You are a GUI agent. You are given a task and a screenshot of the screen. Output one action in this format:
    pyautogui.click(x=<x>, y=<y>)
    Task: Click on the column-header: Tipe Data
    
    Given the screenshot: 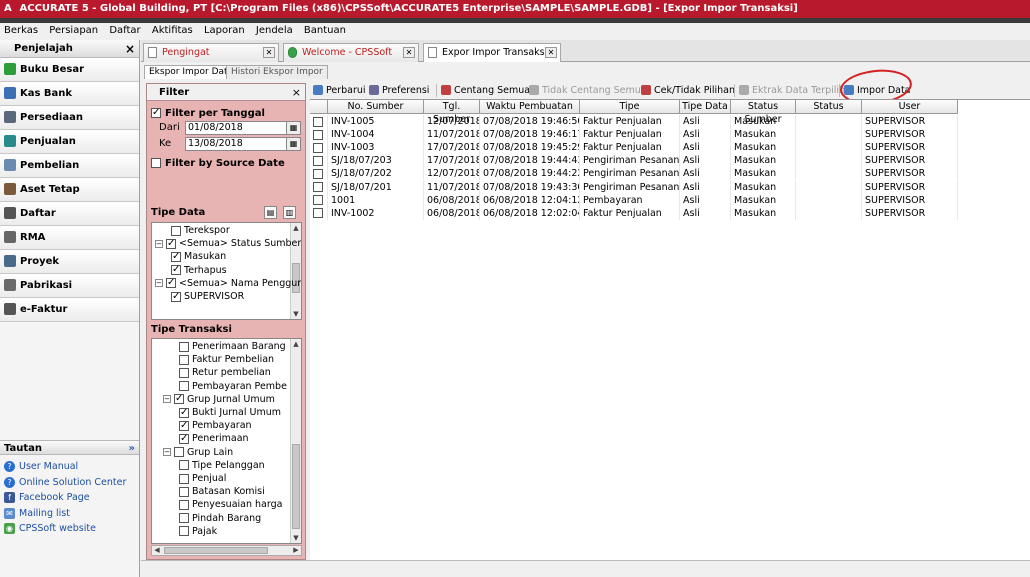 What is the action you would take?
    pyautogui.click(x=705, y=107)
    